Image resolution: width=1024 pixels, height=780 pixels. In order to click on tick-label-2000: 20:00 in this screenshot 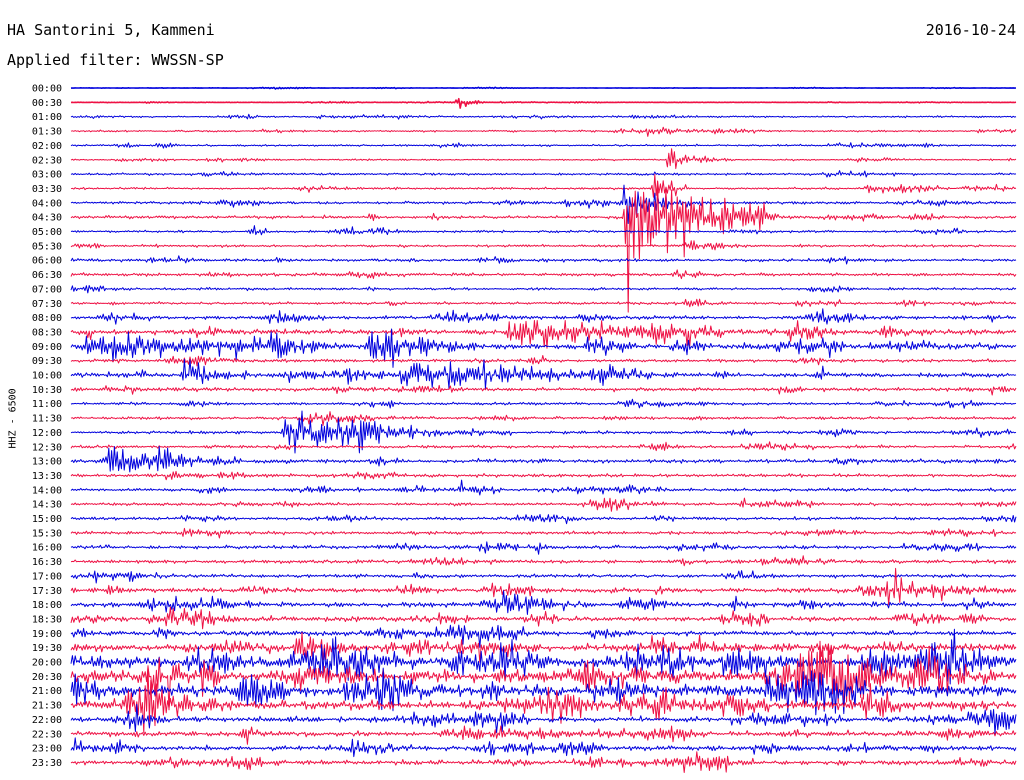, I will do `click(47, 663)`.